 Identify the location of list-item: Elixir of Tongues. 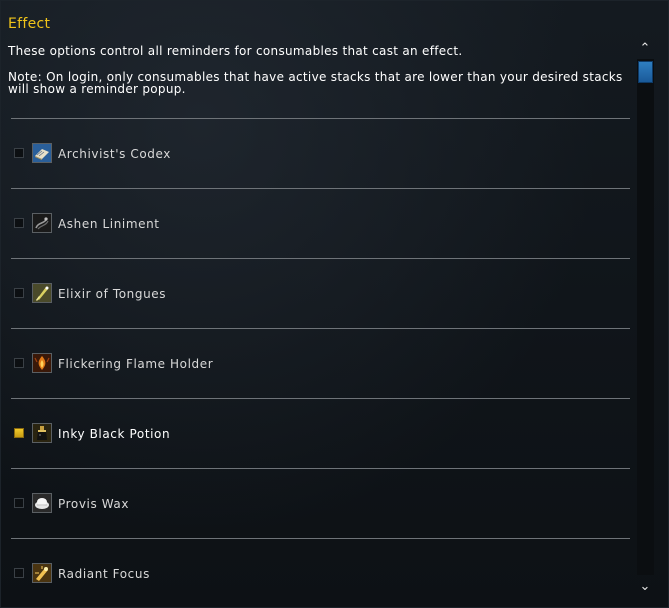
(320, 293).